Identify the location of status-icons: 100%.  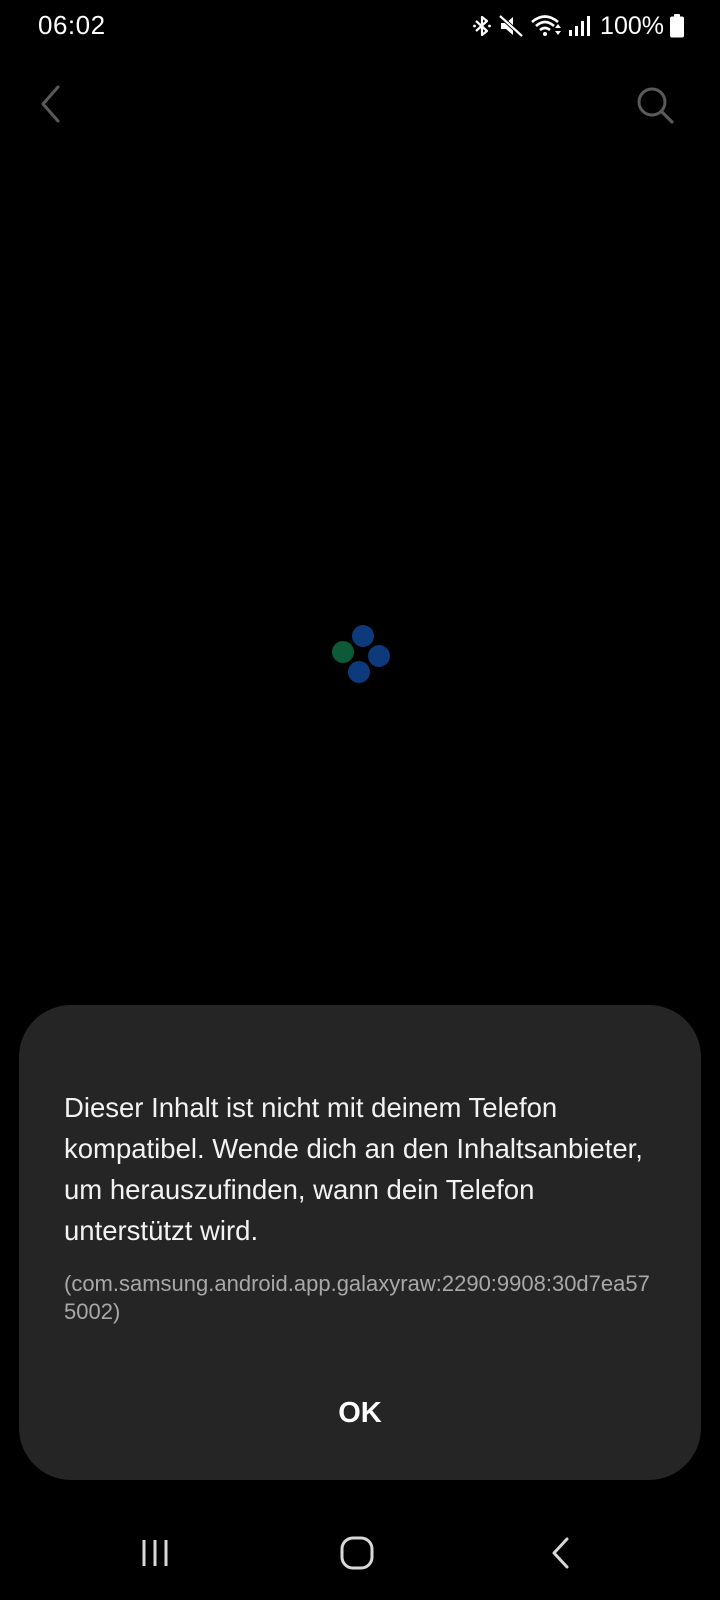
(578, 26).